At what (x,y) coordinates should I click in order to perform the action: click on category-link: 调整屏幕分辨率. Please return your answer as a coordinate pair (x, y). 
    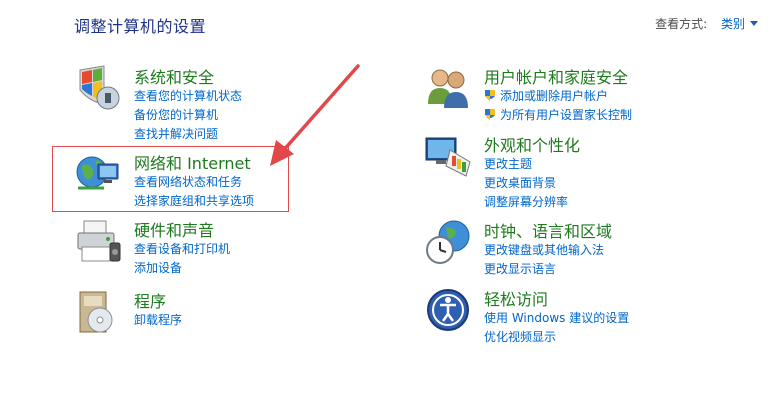
    Looking at the image, I should click on (526, 201).